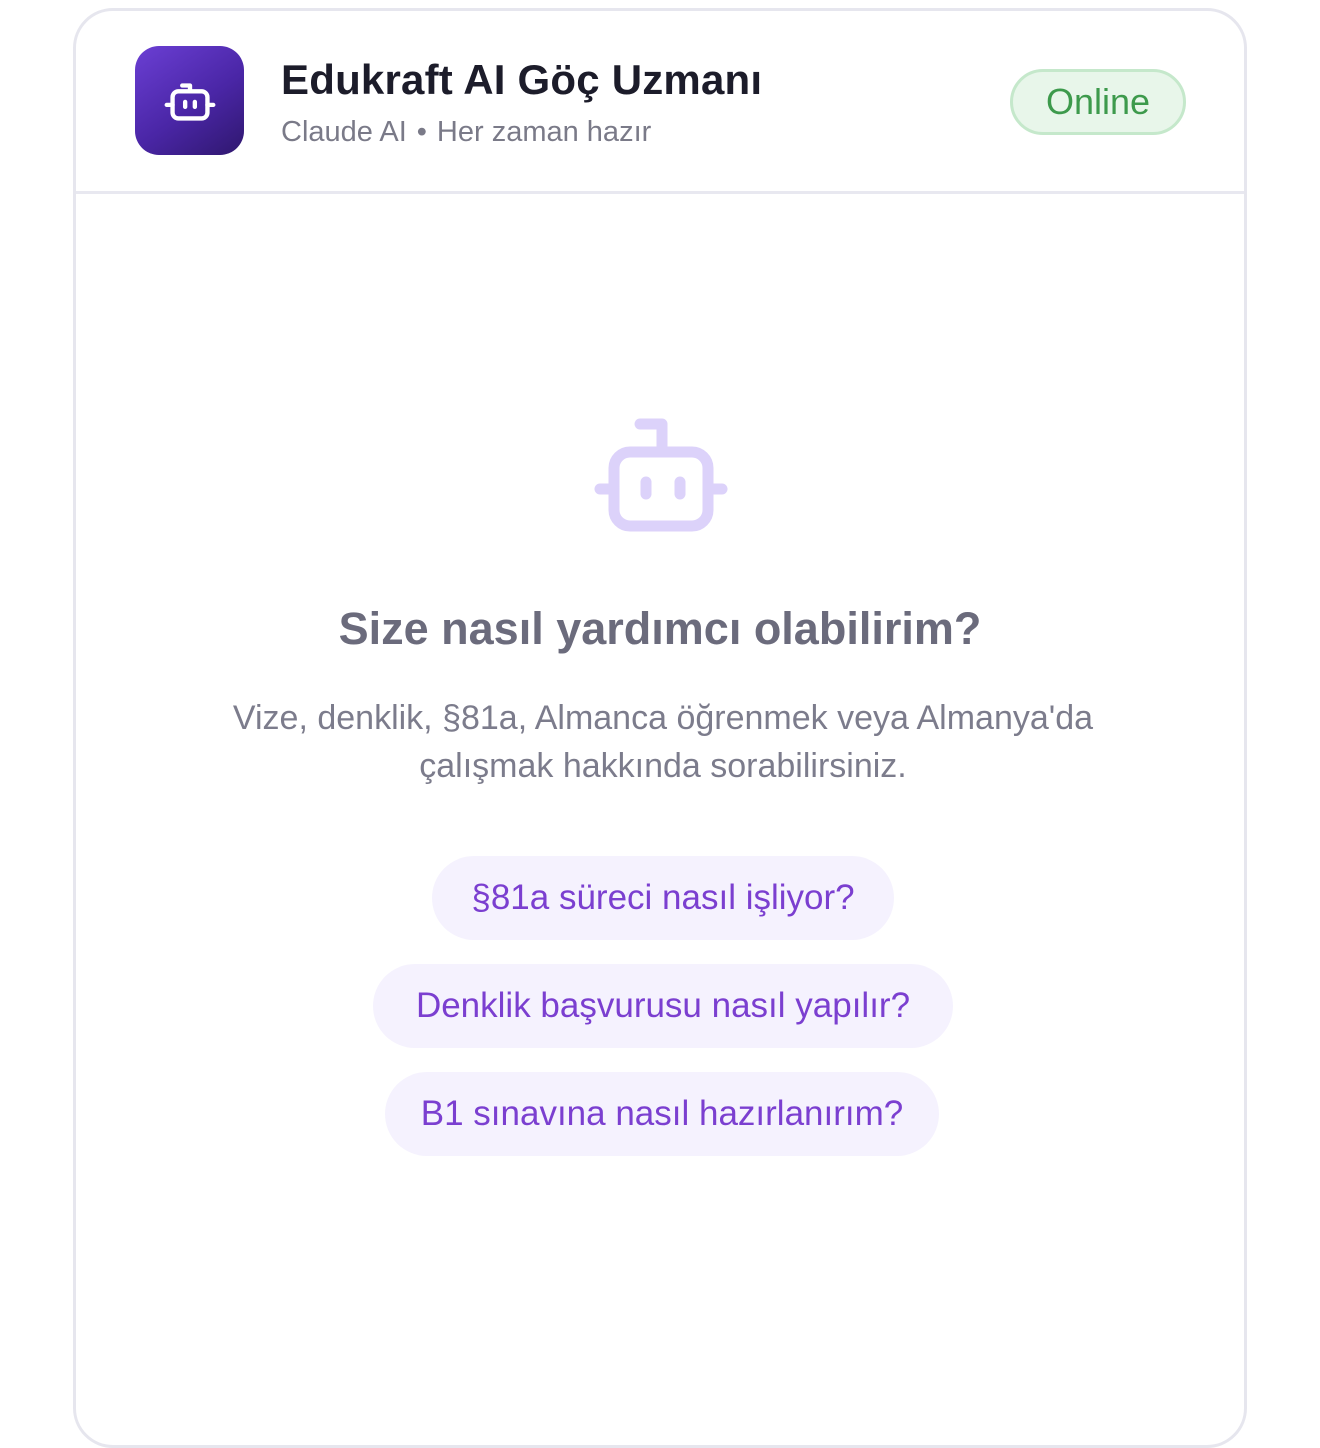 Image resolution: width=1320 pixels, height=1448 pixels. Describe the element at coordinates (662, 1114) in the screenshot. I see `suggestion-chip: B1 sınavına nasıl hazırlanırım?` at that location.